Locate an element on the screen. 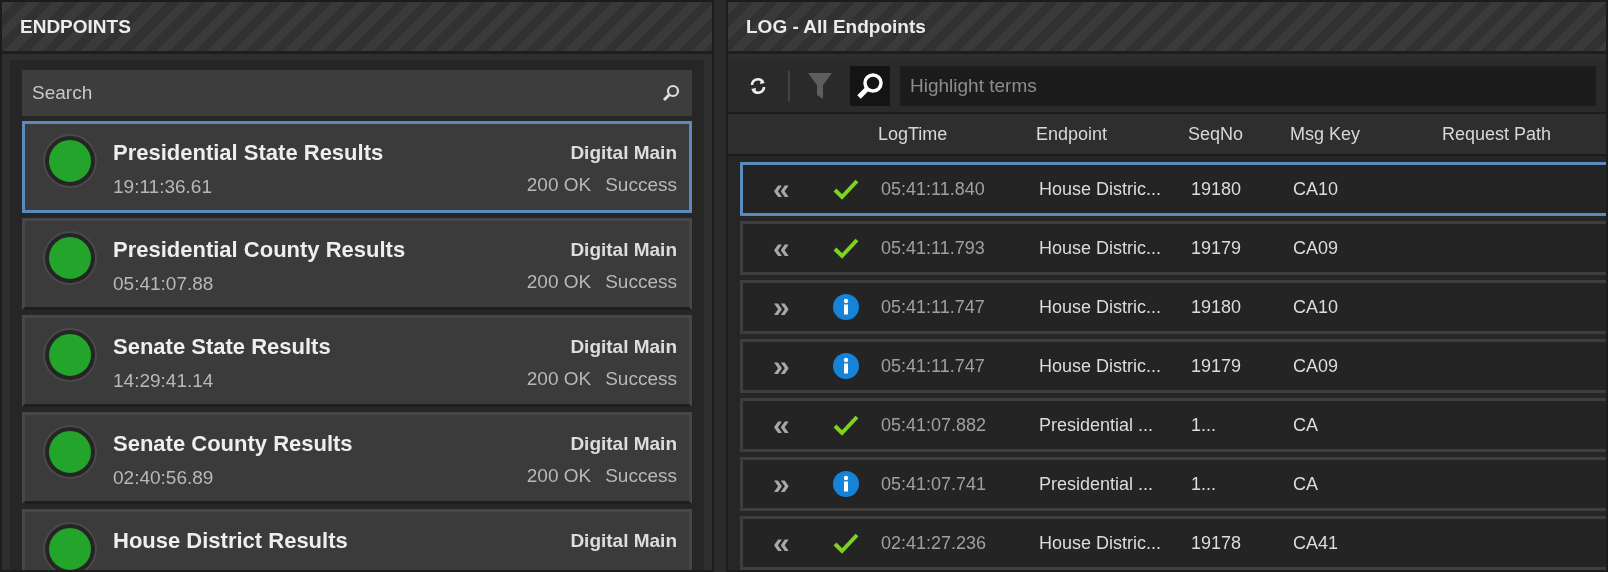 The width and height of the screenshot is (1608, 572). endpoint-name: Senate State Results is located at coordinates (222, 347).